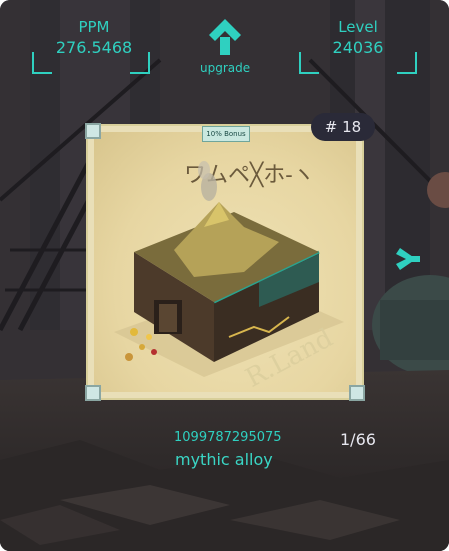 This screenshot has height=551, width=449. I want to click on chevron-right-icon, so click(408, 259).